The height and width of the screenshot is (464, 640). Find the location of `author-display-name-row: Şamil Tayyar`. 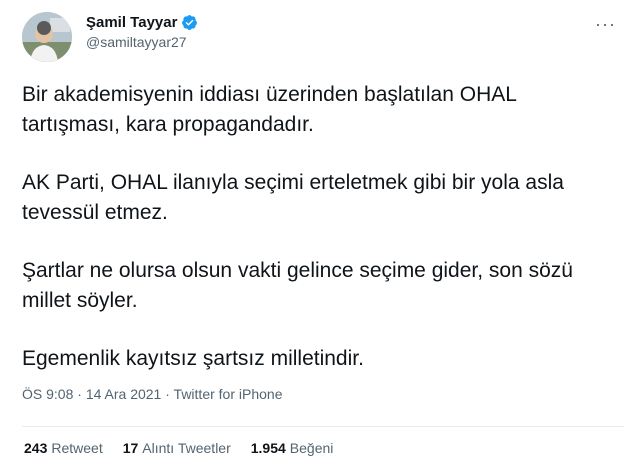

author-display-name-row: Şamil Tayyar is located at coordinates (142, 22).